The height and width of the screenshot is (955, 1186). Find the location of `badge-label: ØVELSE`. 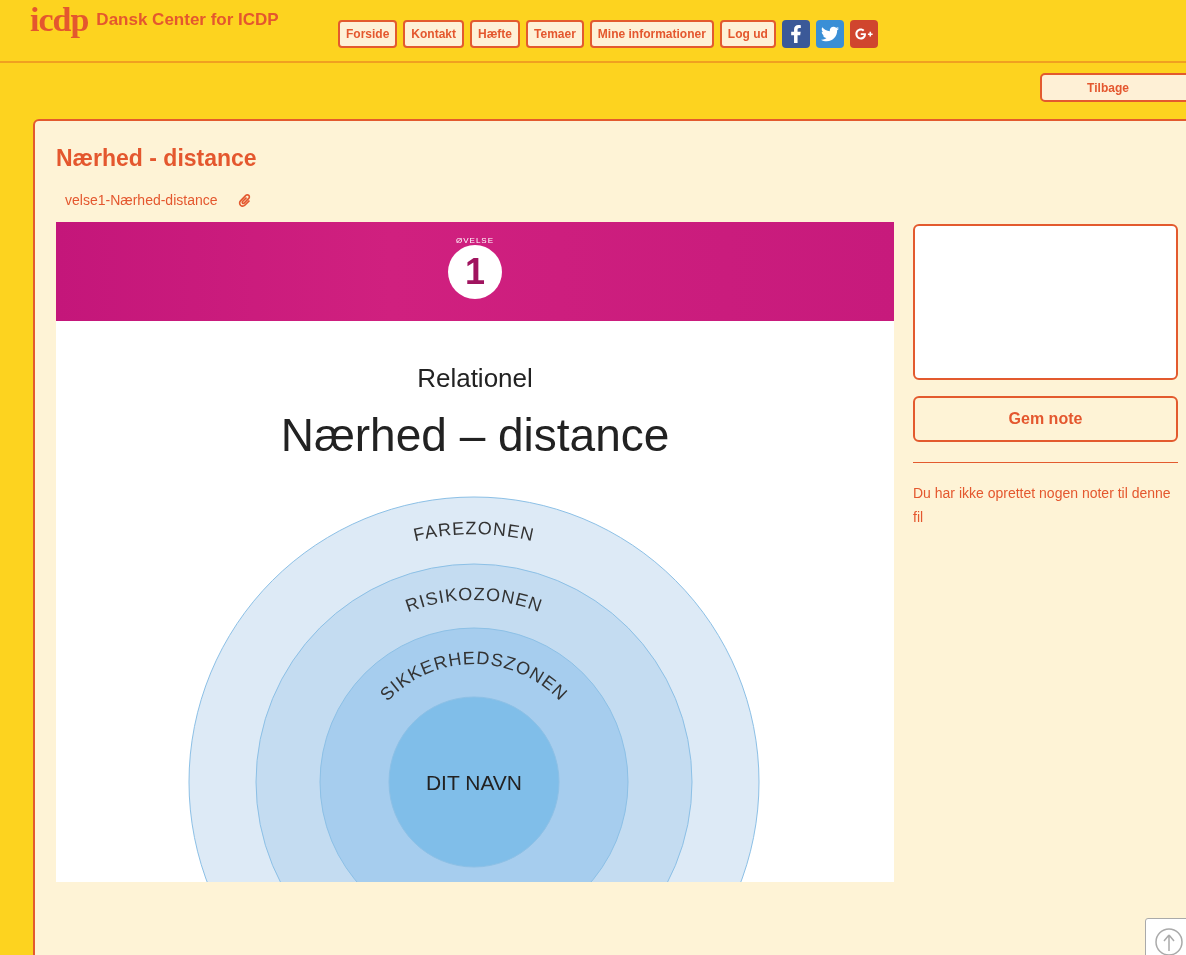

badge-label: ØVELSE is located at coordinates (475, 240).